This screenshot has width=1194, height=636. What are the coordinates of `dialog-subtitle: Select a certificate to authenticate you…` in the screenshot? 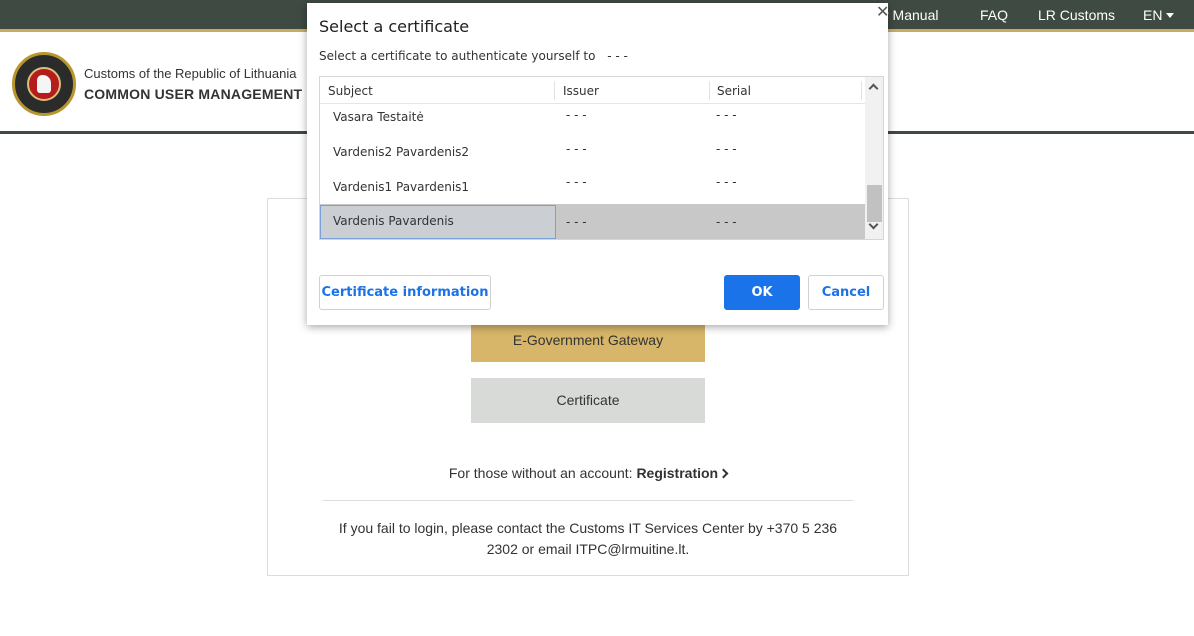 It's located at (473, 56).